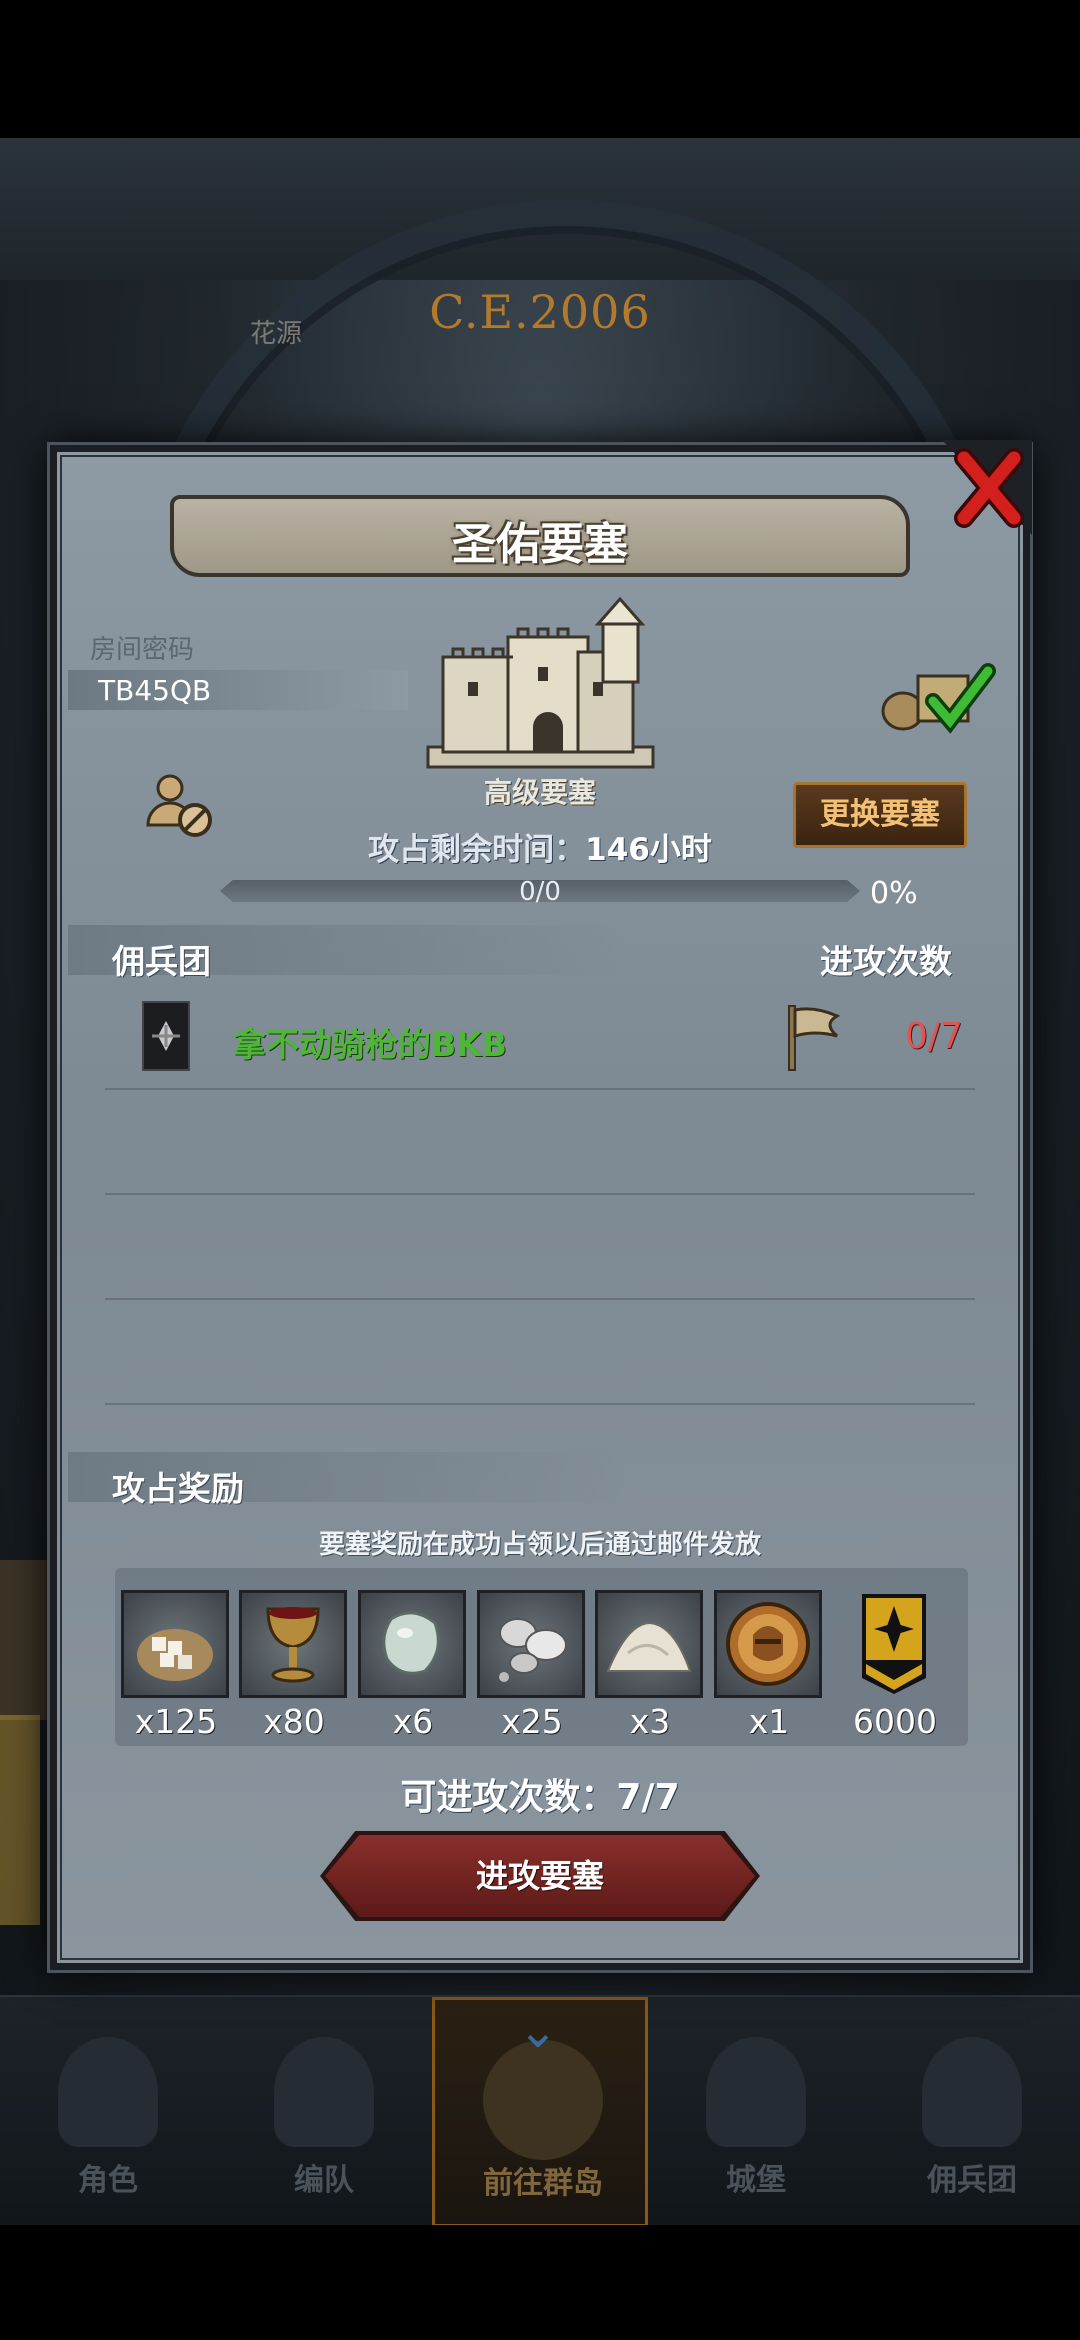  Describe the element at coordinates (532, 1721) in the screenshot. I see `reward-quantity: x25` at that location.